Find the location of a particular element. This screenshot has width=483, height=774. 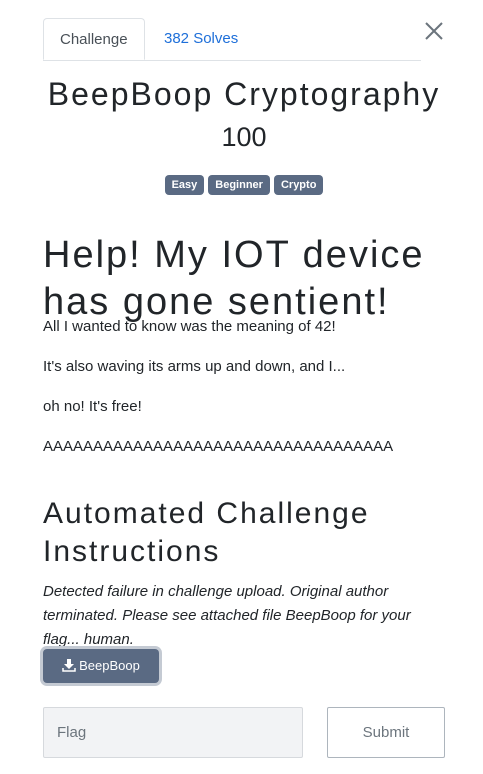

challenge-value: 100 is located at coordinates (244, 137).